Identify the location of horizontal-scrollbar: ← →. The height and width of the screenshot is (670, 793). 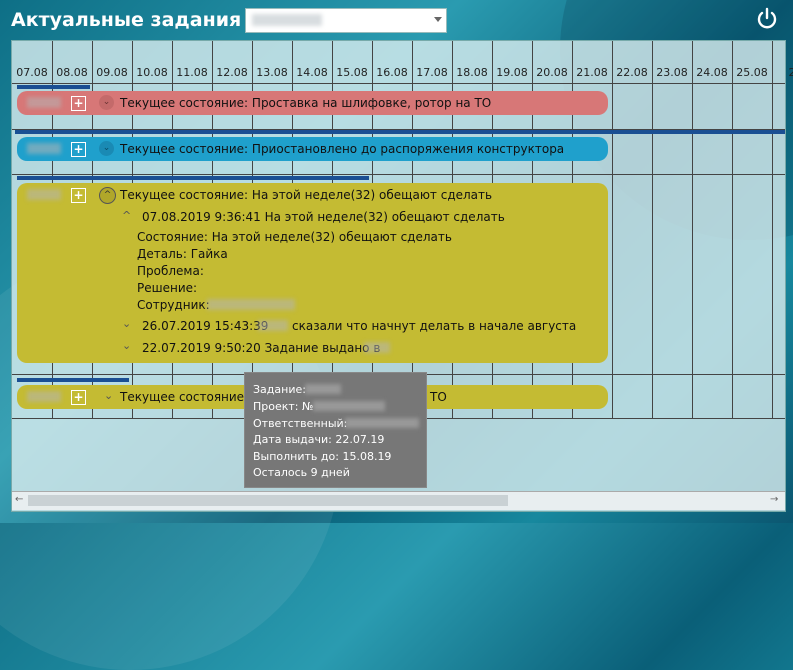
(398, 500).